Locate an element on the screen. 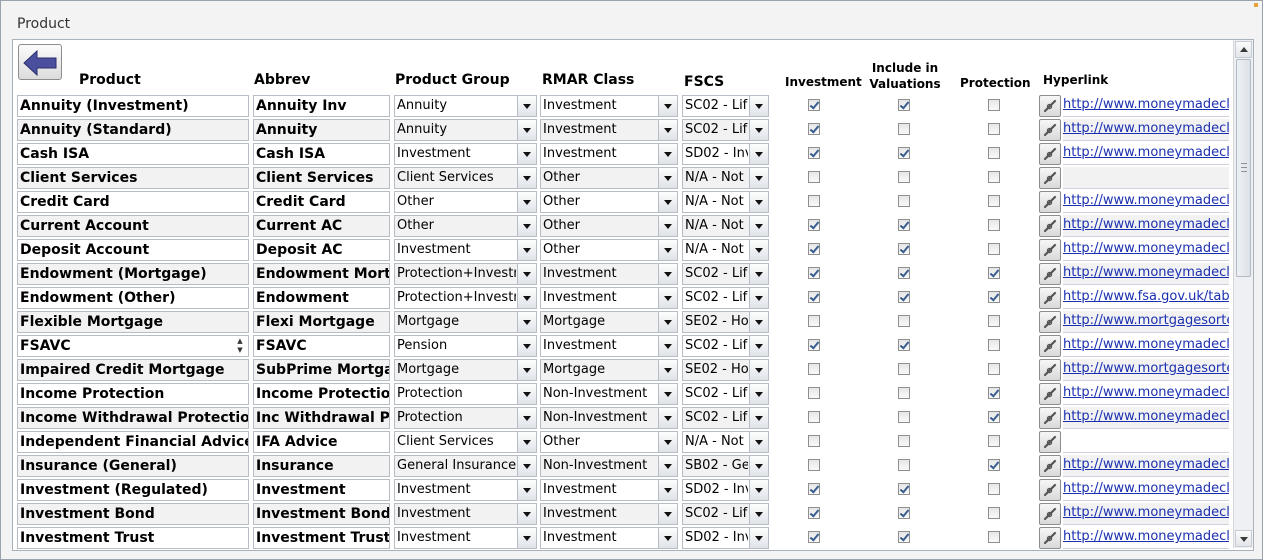 The width and height of the screenshot is (1263, 560). product-field: Annuity (Investment) is located at coordinates (133, 106).